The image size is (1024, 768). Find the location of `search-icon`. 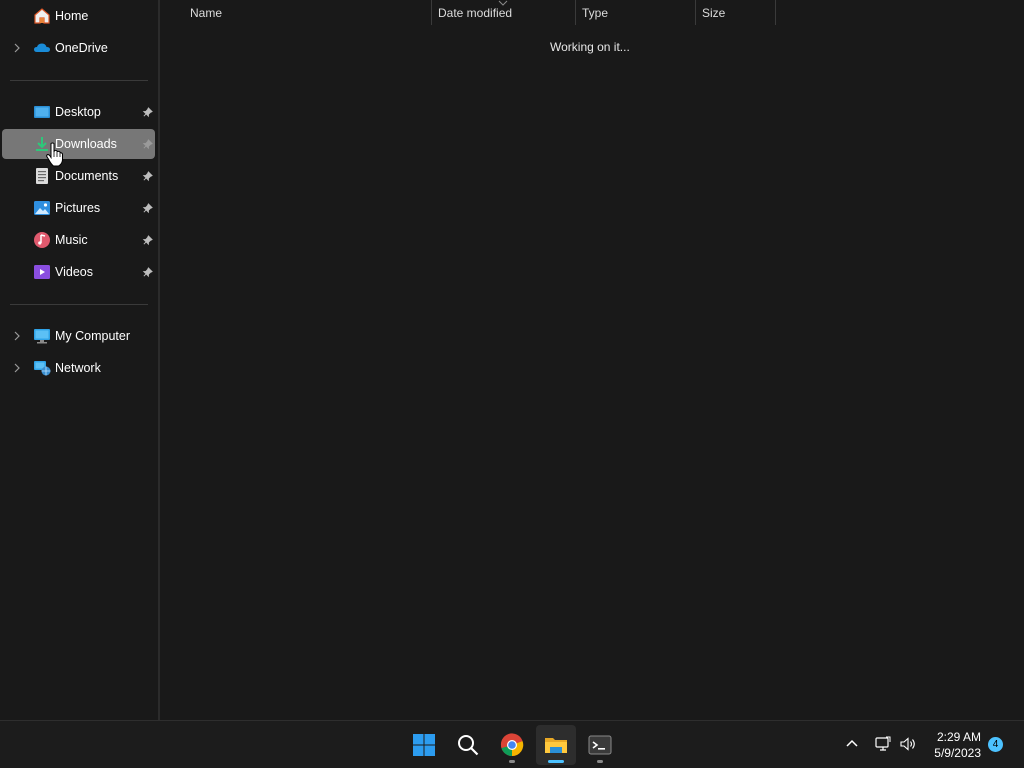

search-icon is located at coordinates (468, 745).